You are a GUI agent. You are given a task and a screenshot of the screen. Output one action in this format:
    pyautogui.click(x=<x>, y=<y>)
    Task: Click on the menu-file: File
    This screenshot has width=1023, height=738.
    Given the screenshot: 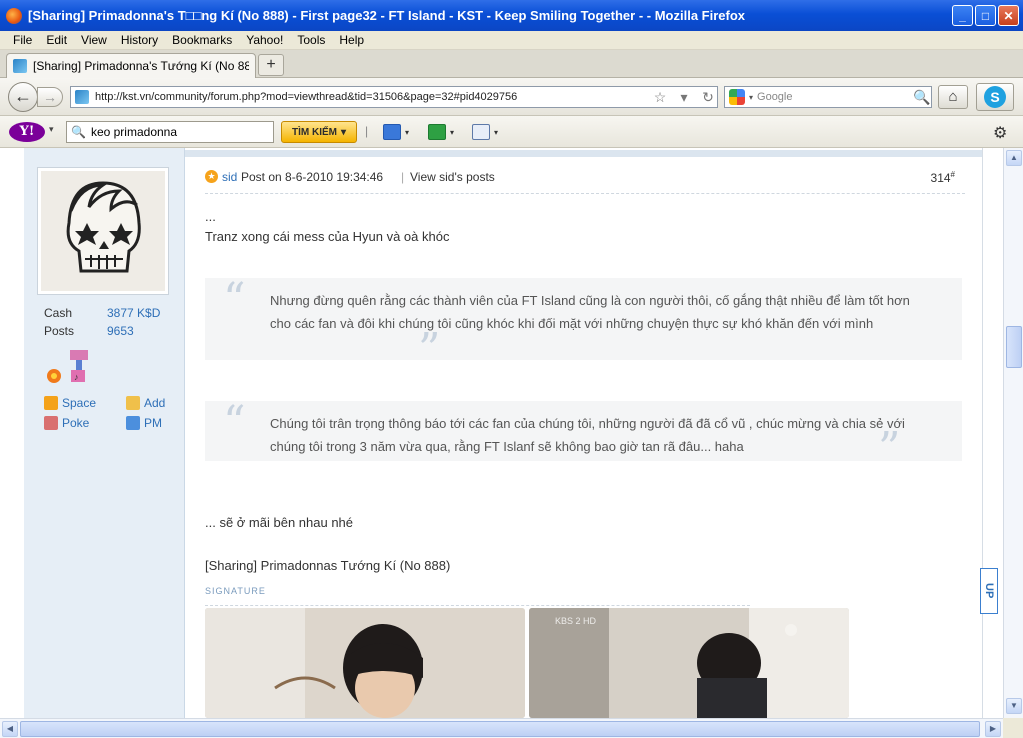 What is the action you would take?
    pyautogui.click(x=22, y=40)
    